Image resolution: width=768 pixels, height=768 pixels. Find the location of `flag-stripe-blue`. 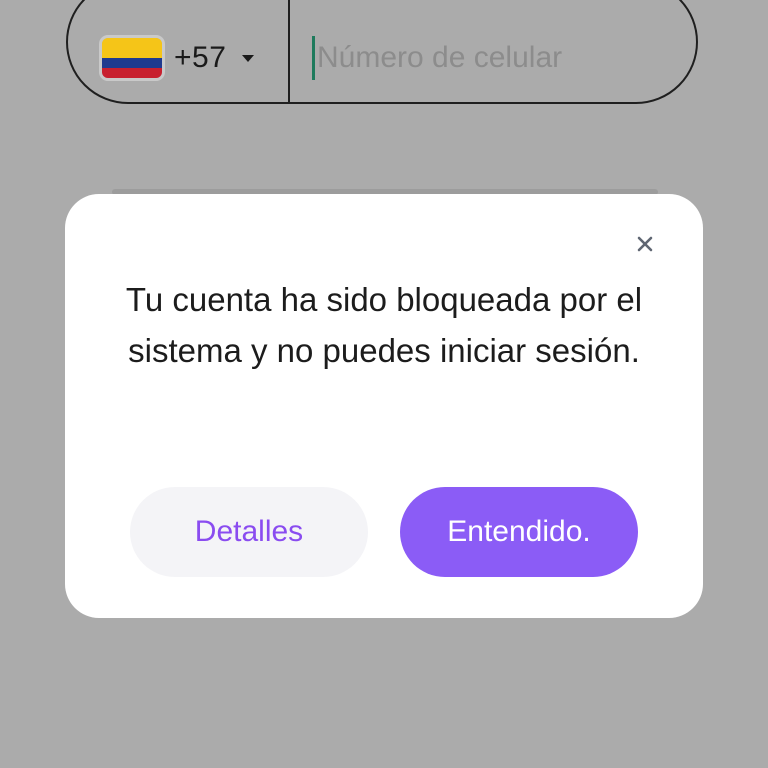

flag-stripe-blue is located at coordinates (132, 63).